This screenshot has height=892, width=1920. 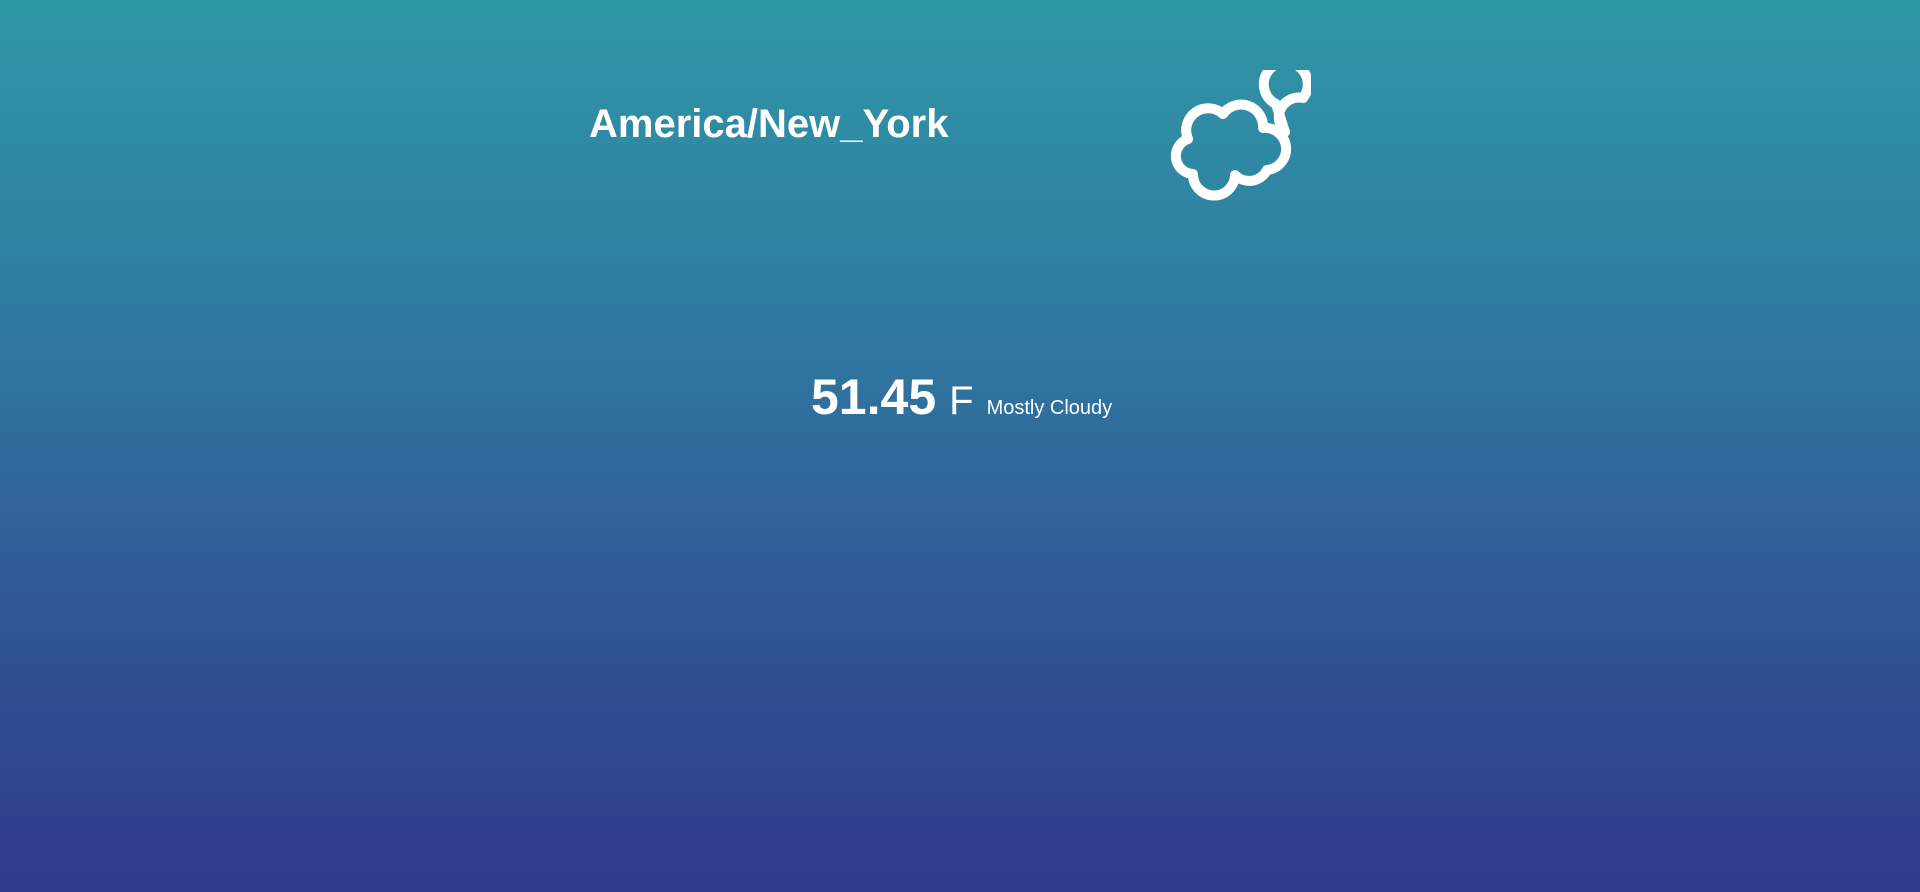 I want to click on temperature-unit: F, so click(x=961, y=401).